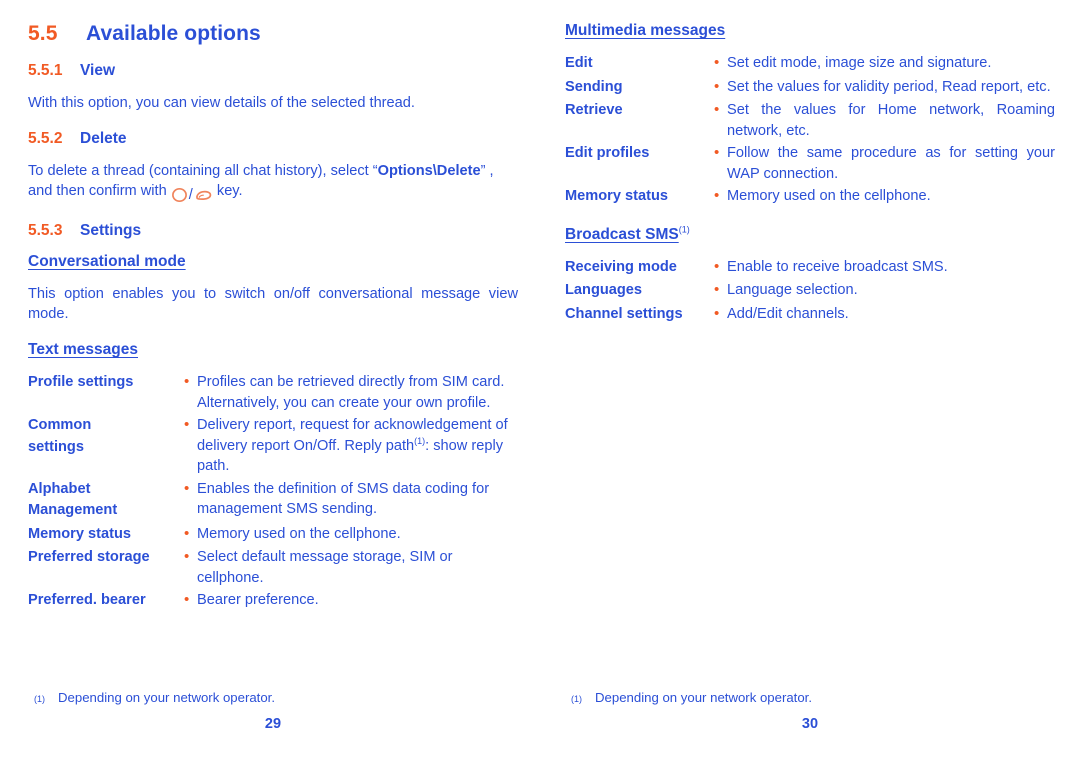 This screenshot has height=767, width=1080. I want to click on option-term: Receiving mode, so click(621, 266).